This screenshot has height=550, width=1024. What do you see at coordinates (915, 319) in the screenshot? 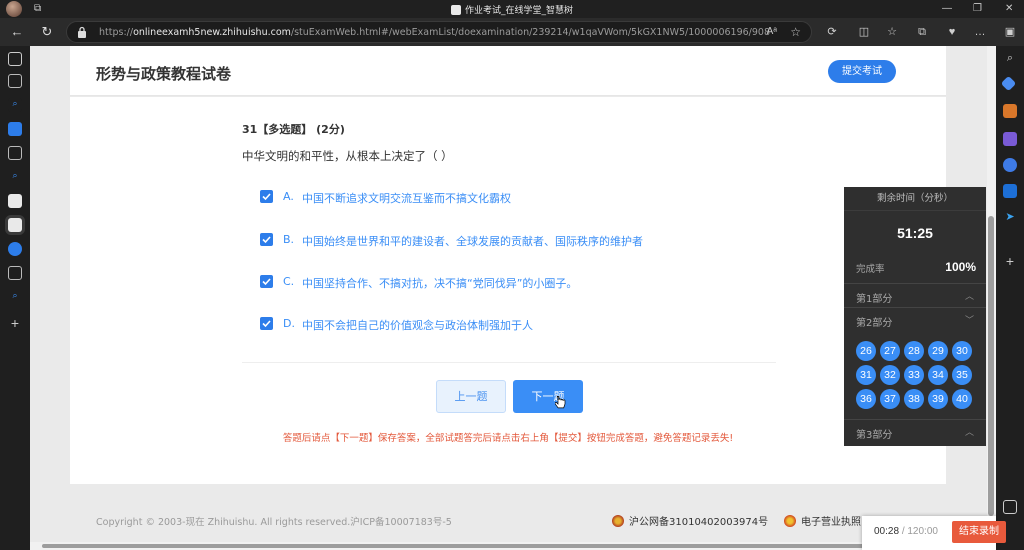
I see `section-2-toggle: 第2部分 ﹀` at bounding box center [915, 319].